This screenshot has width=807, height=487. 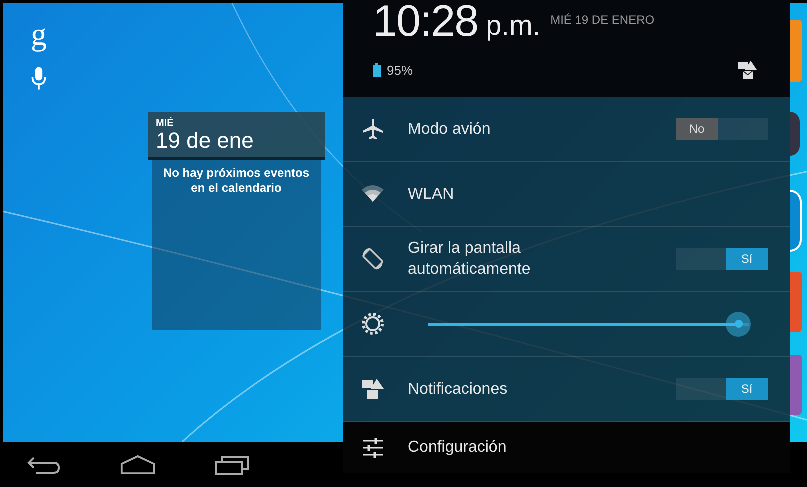 I want to click on search-glyph: g, so click(x=39, y=34).